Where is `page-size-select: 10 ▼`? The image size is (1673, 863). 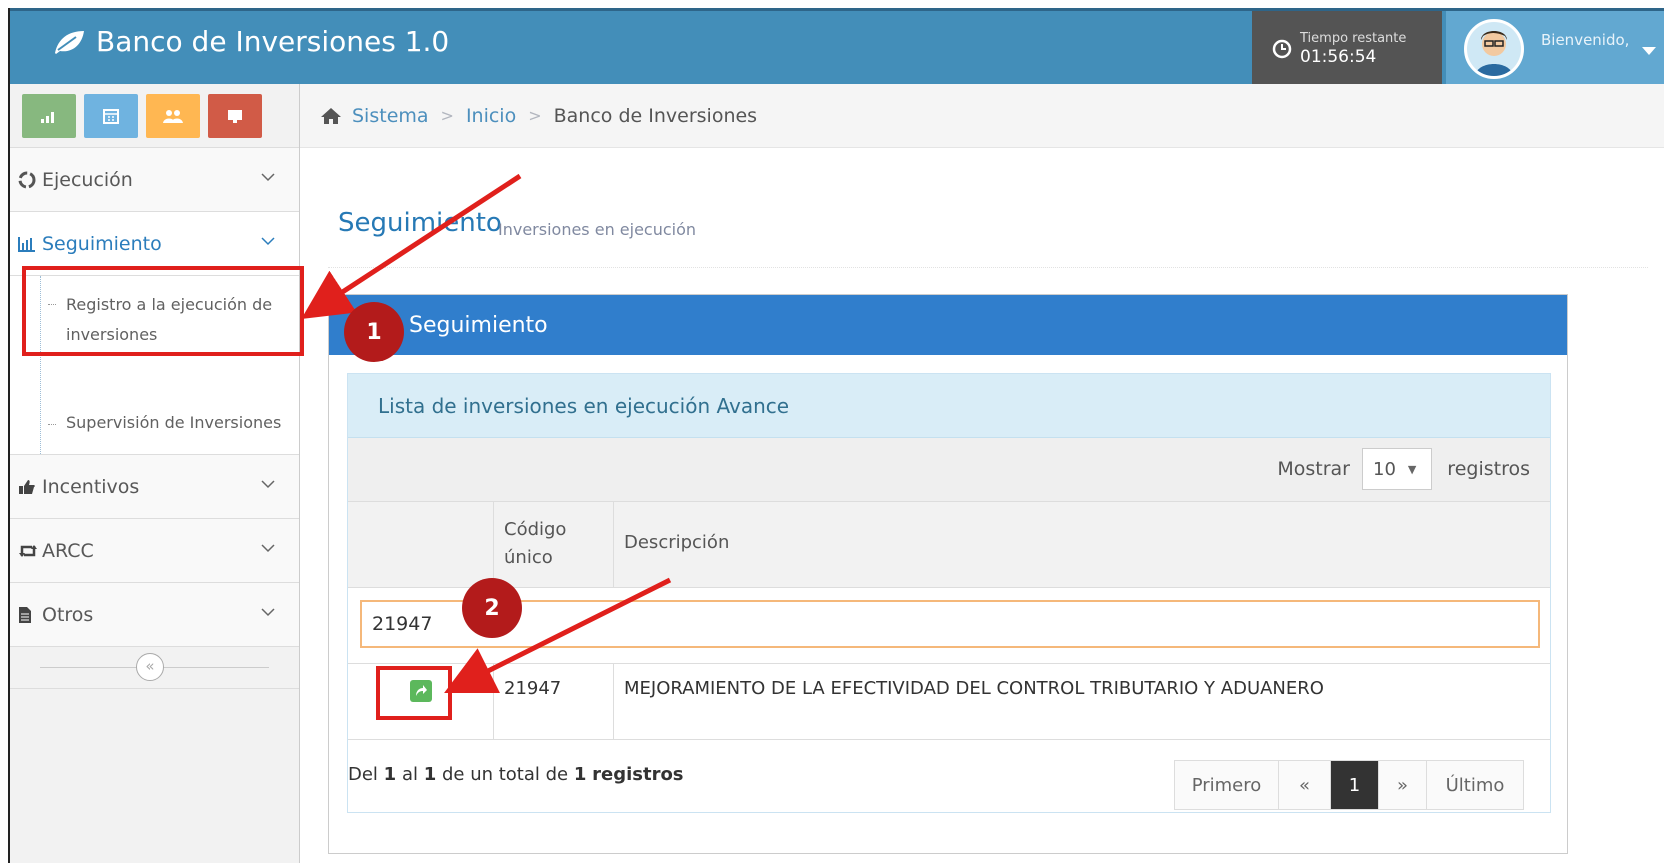
page-size-select: 10 ▼ is located at coordinates (1397, 469).